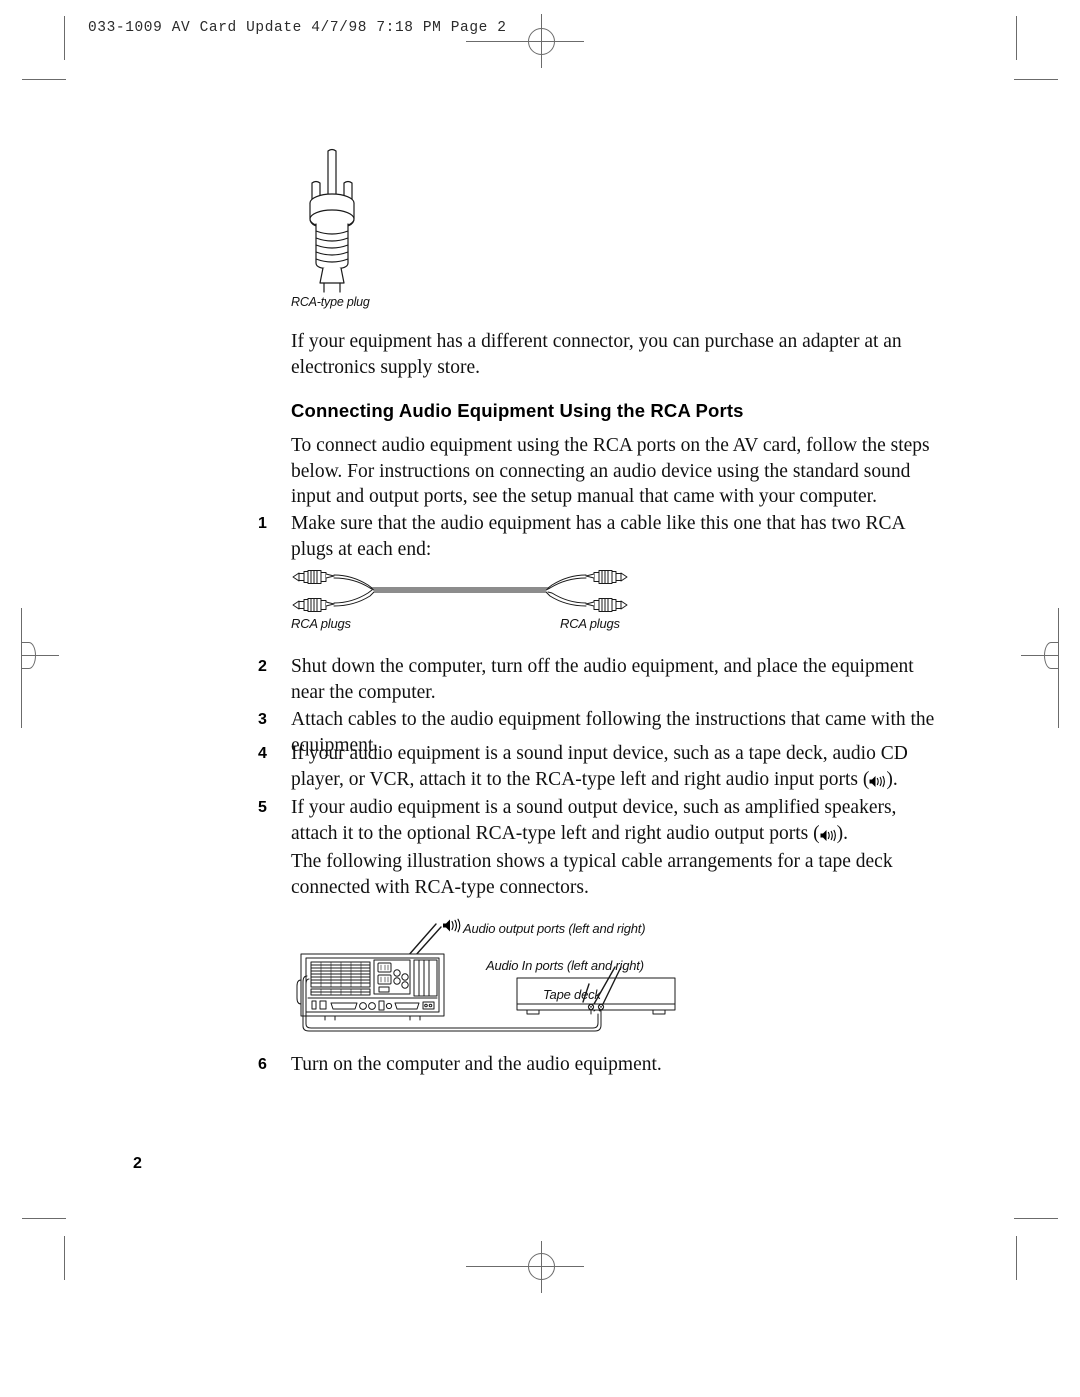 The image size is (1080, 1397). I want to click on registration-top-horizontal, so click(525, 41).